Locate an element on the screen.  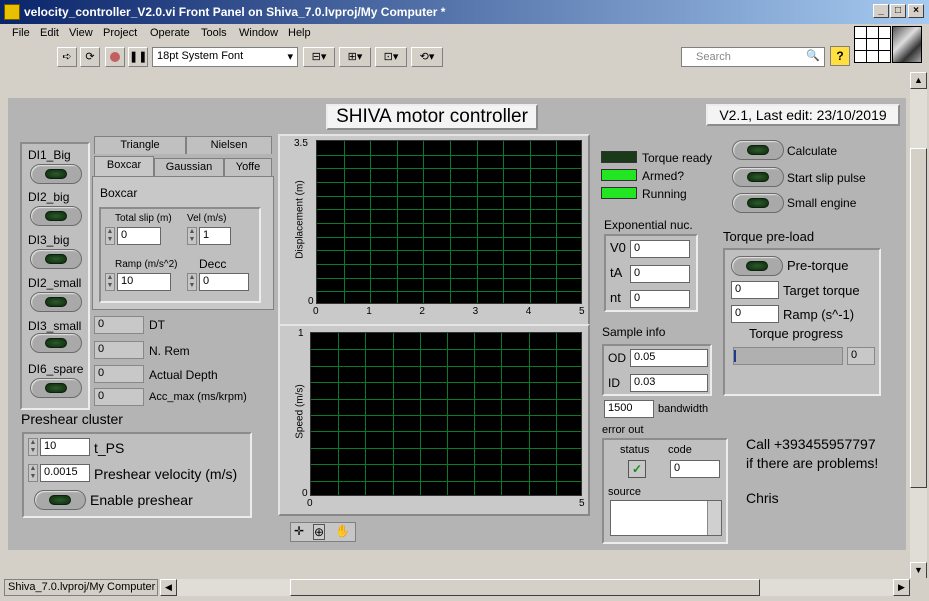
menu-project: Project is located at coordinates (120, 33).